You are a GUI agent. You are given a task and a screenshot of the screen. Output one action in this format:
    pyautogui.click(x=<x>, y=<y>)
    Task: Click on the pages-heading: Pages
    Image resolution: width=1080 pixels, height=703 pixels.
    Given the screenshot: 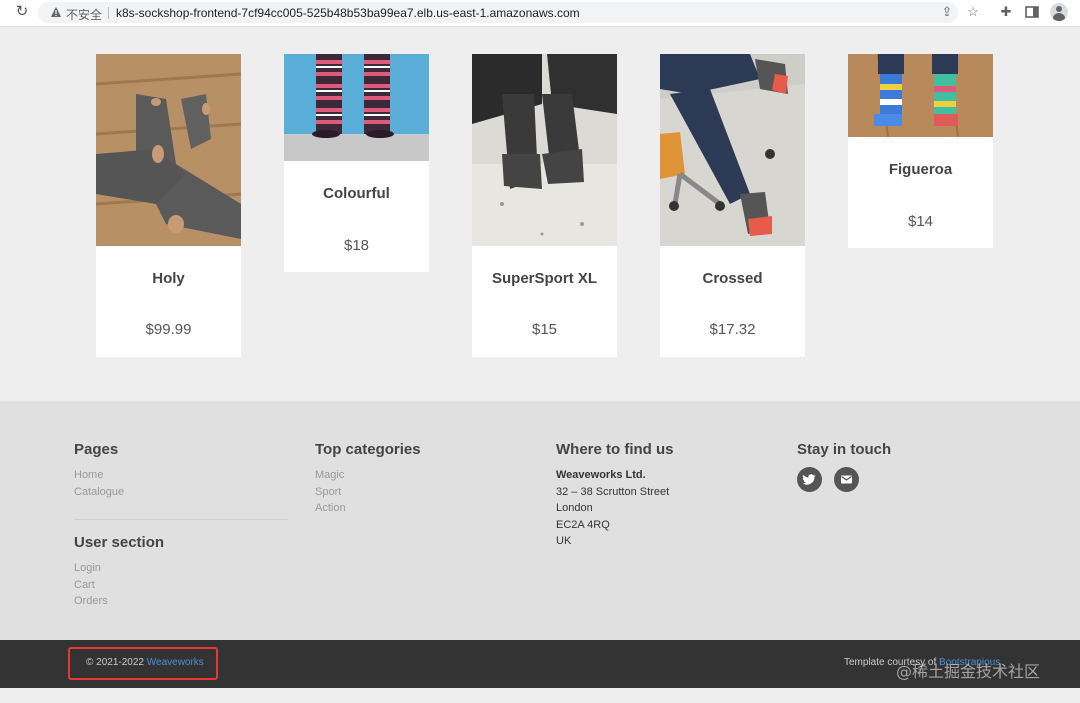 What is the action you would take?
    pyautogui.click(x=96, y=449)
    